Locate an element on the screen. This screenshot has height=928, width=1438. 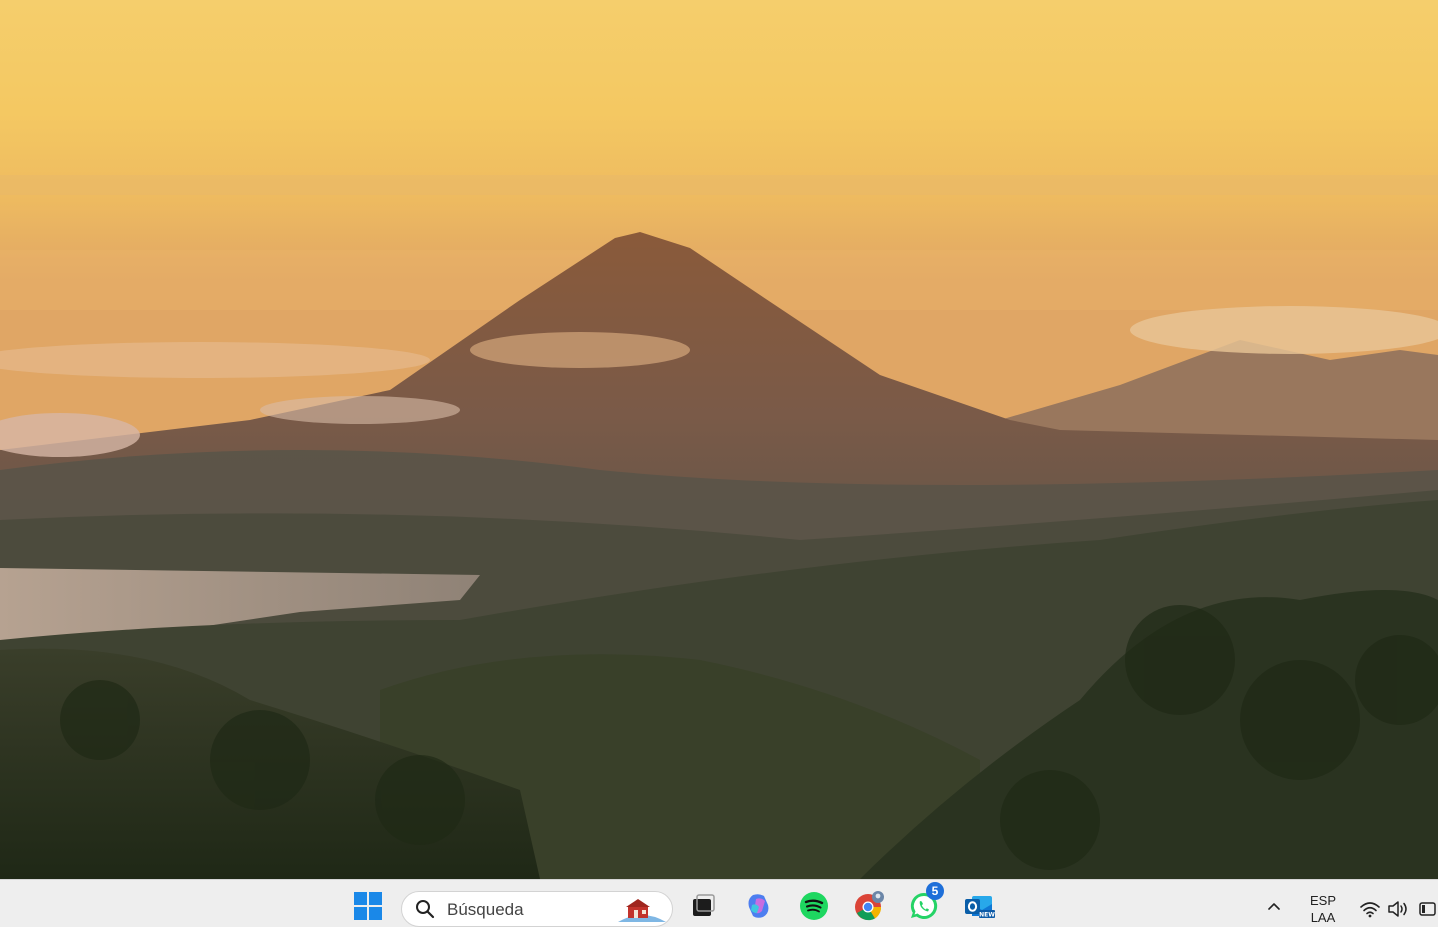
volume-icon is located at coordinates (1397, 909).